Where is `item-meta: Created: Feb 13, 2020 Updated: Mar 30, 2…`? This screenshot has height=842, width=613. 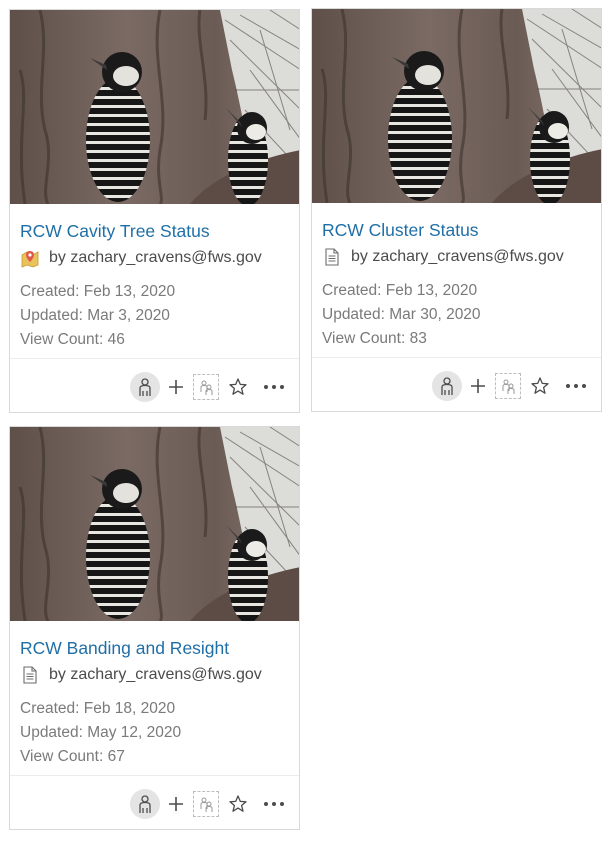 item-meta: Created: Feb 13, 2020 Updated: Mar 30, 2… is located at coordinates (458, 315).